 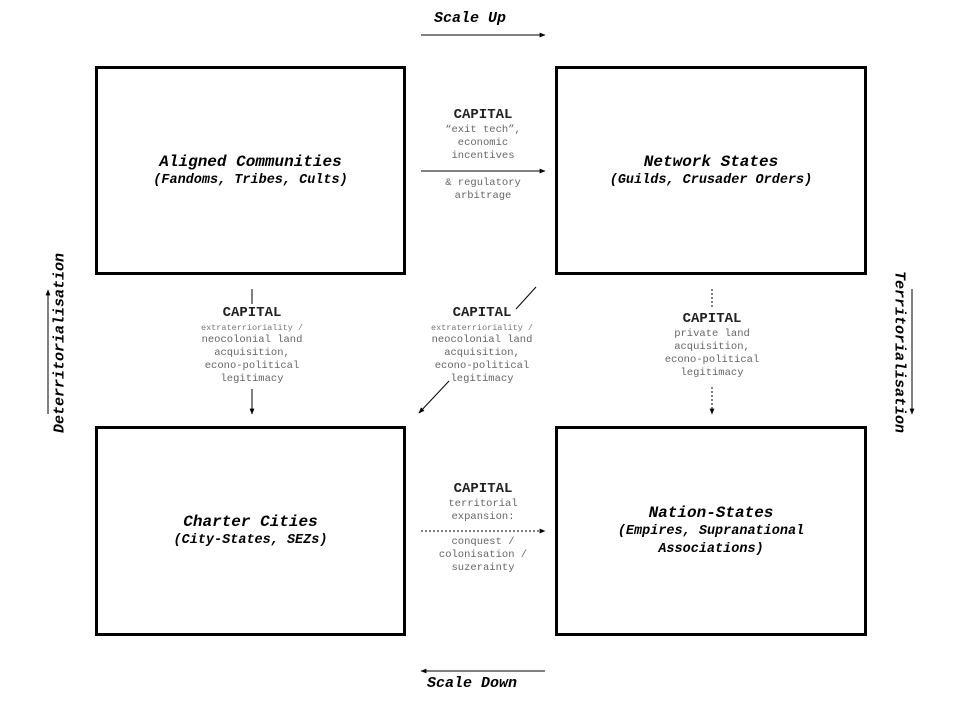 I want to click on edge-bottom-label-below: conquest / colonisation / suzerainty, so click(x=483, y=555).